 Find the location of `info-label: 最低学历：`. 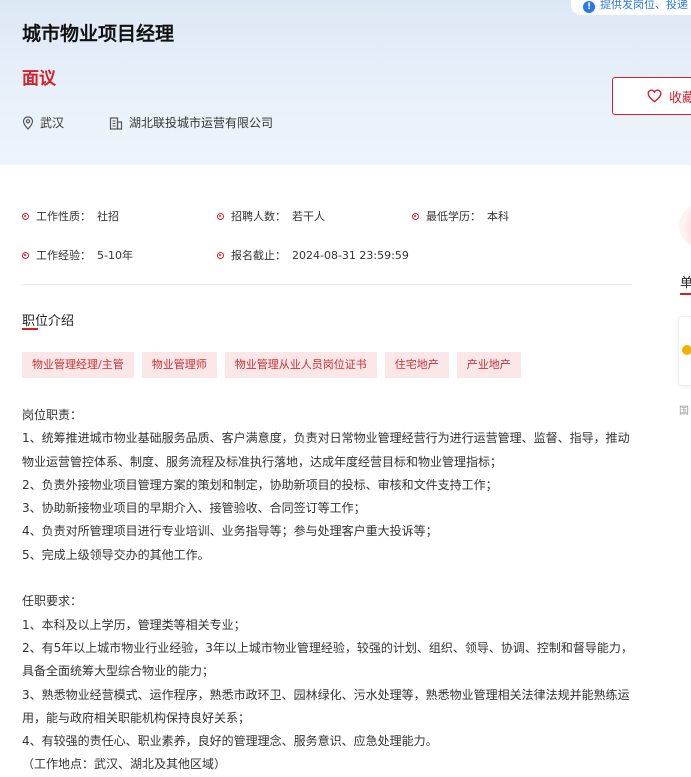

info-label: 最低学历： is located at coordinates (453, 216).